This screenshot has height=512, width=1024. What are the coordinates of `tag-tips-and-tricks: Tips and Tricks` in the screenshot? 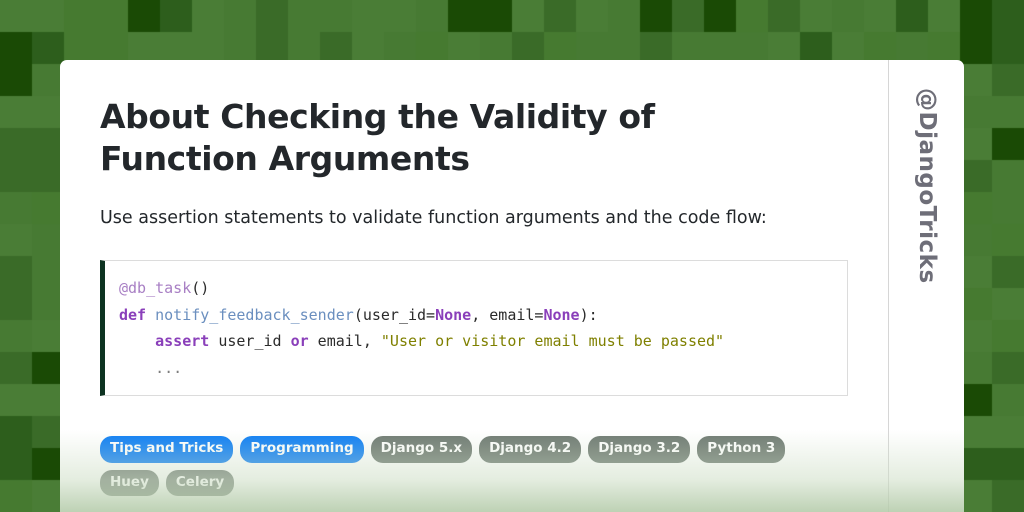 It's located at (167, 449).